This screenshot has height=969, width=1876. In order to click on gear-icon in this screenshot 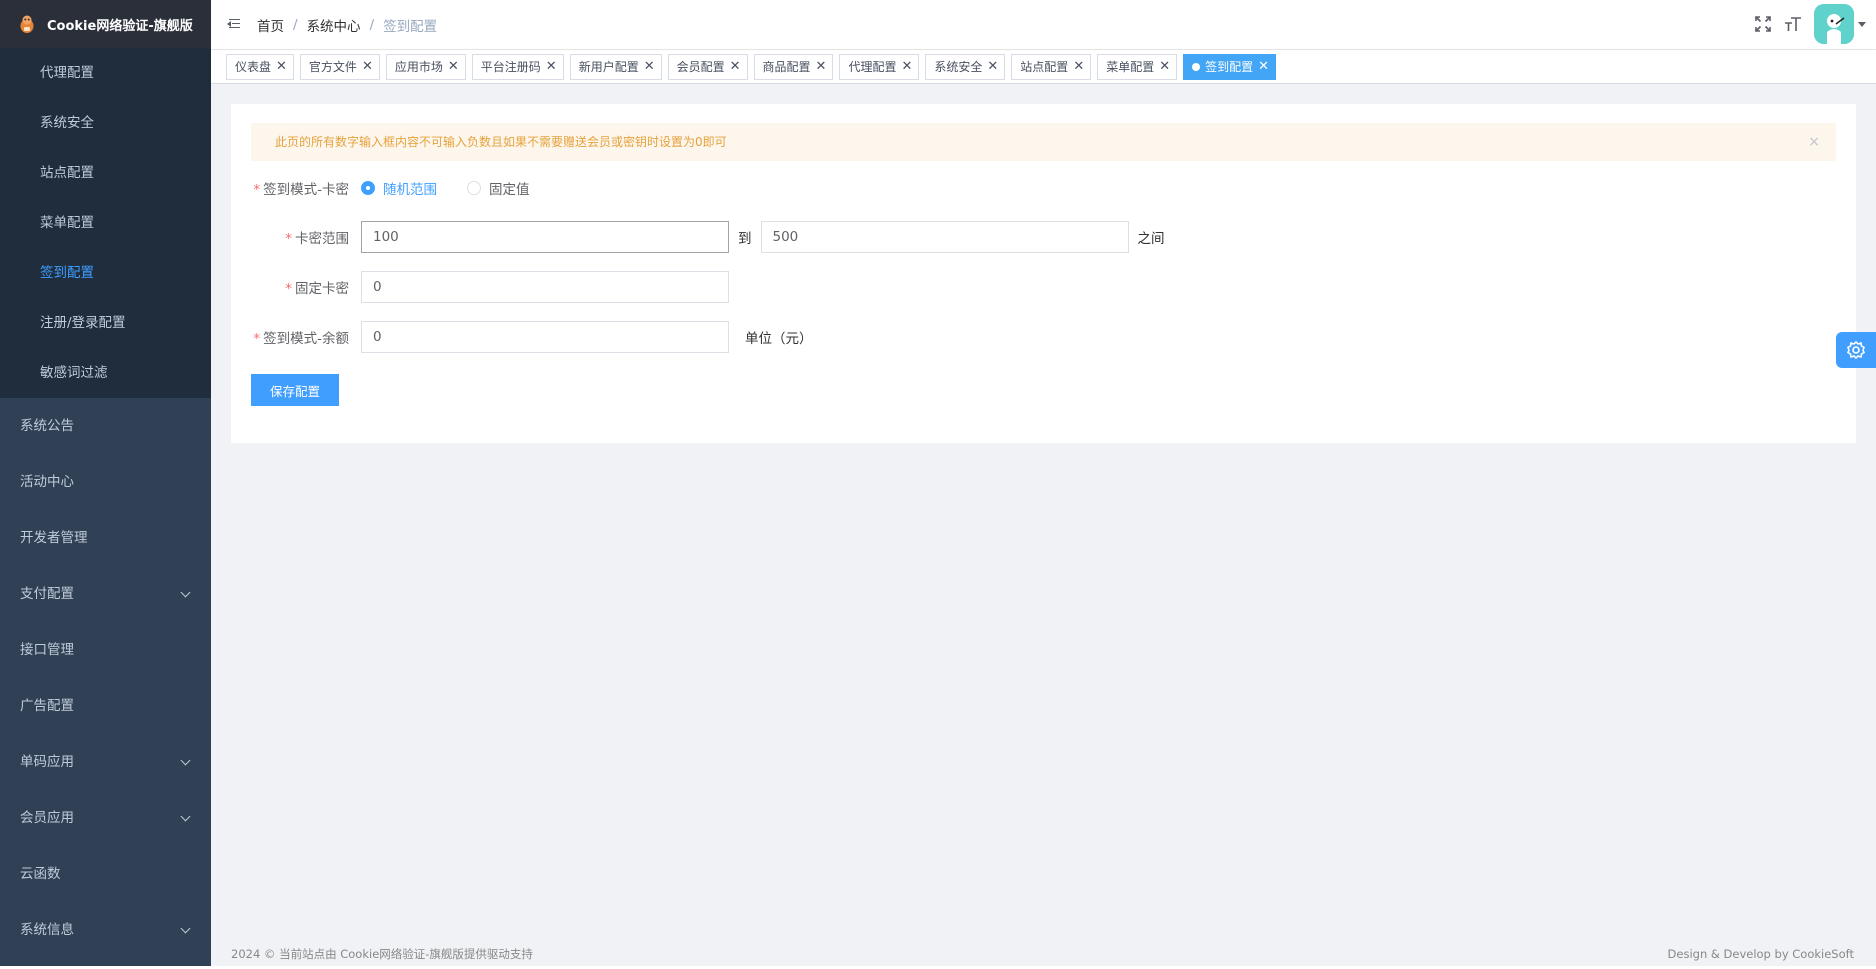, I will do `click(1856, 350)`.